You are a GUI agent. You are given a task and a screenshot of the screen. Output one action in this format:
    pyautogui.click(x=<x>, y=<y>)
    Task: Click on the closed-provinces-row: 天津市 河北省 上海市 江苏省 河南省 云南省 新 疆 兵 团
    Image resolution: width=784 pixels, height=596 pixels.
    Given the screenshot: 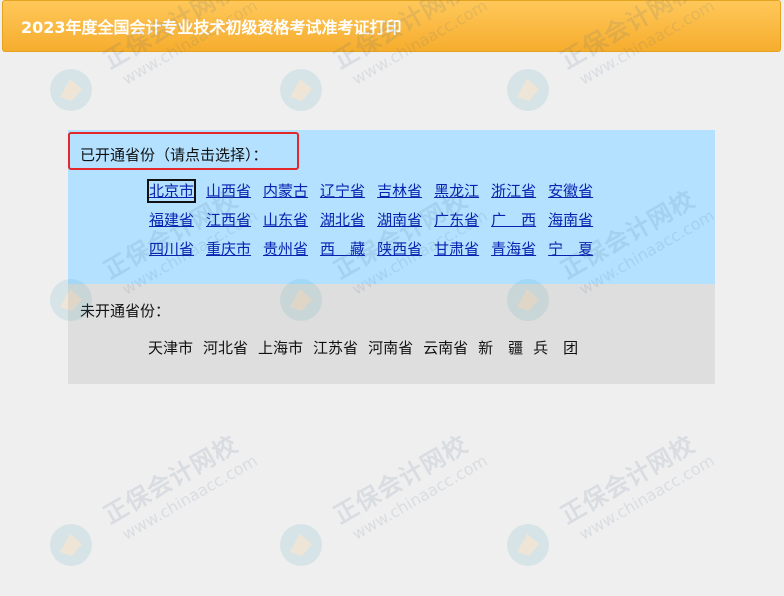 What is the action you would take?
    pyautogui.click(x=363, y=348)
    